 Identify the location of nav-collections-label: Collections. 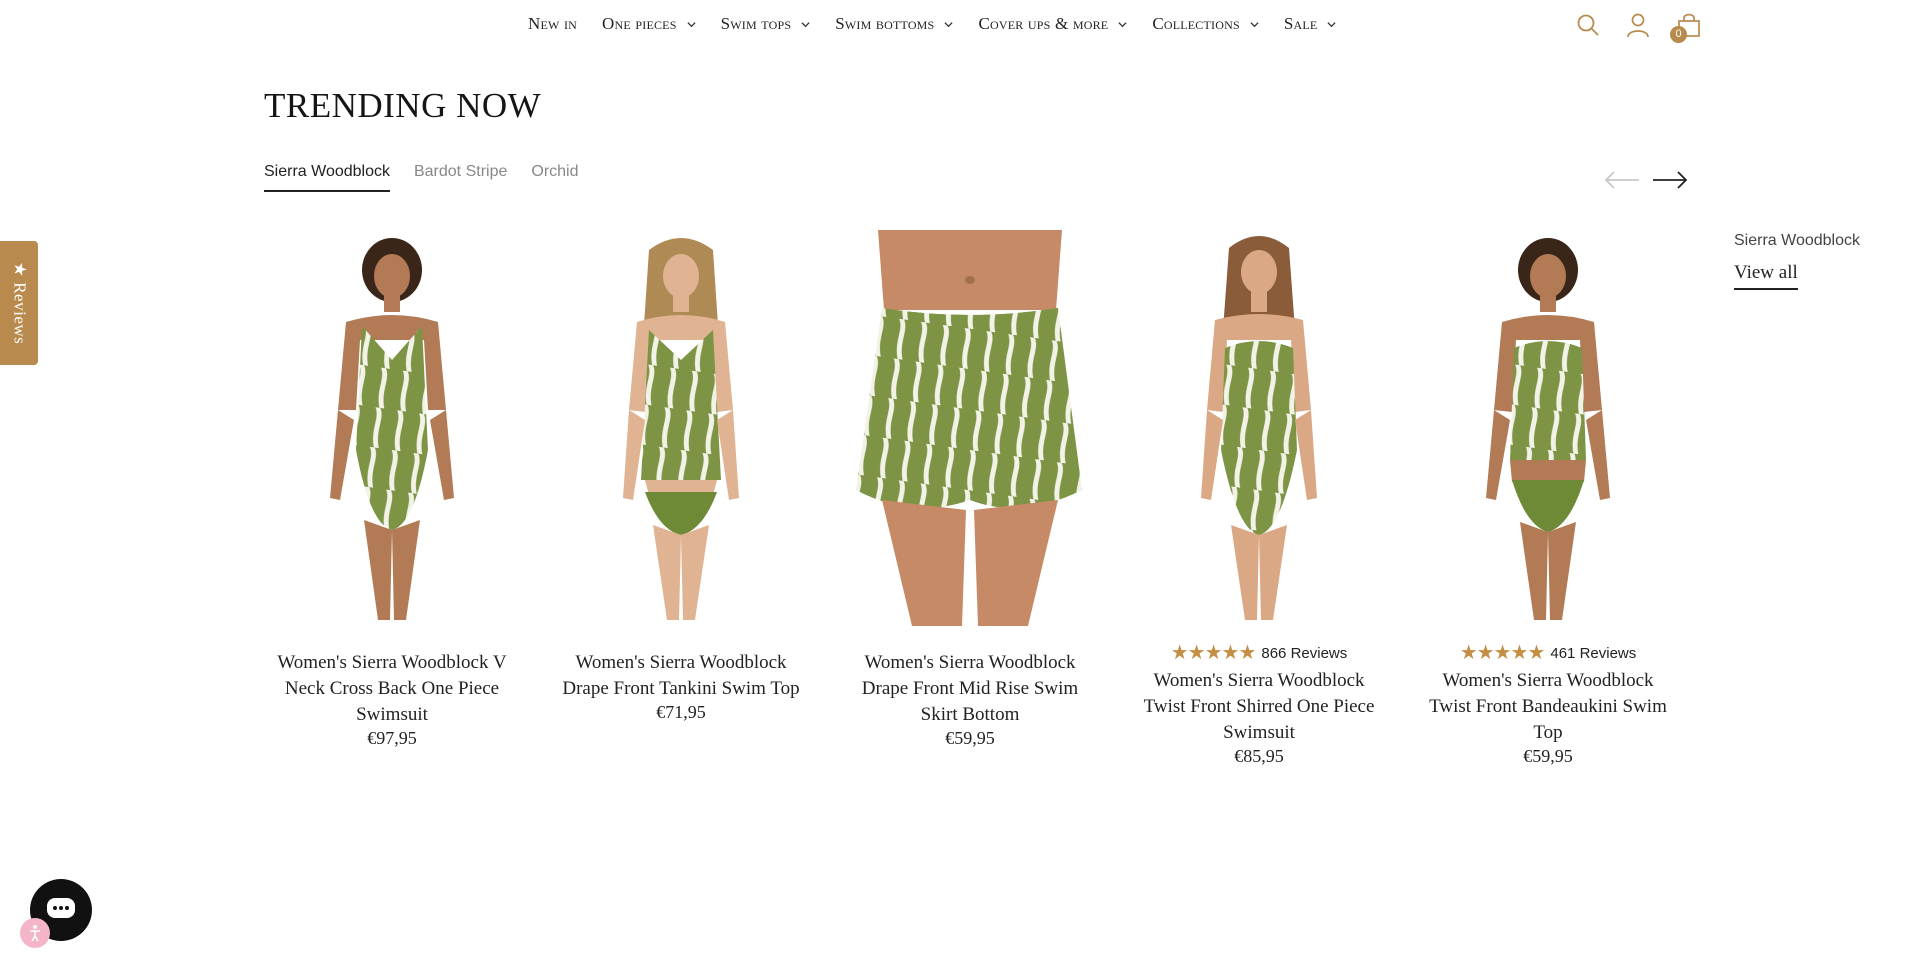
(1196, 23).